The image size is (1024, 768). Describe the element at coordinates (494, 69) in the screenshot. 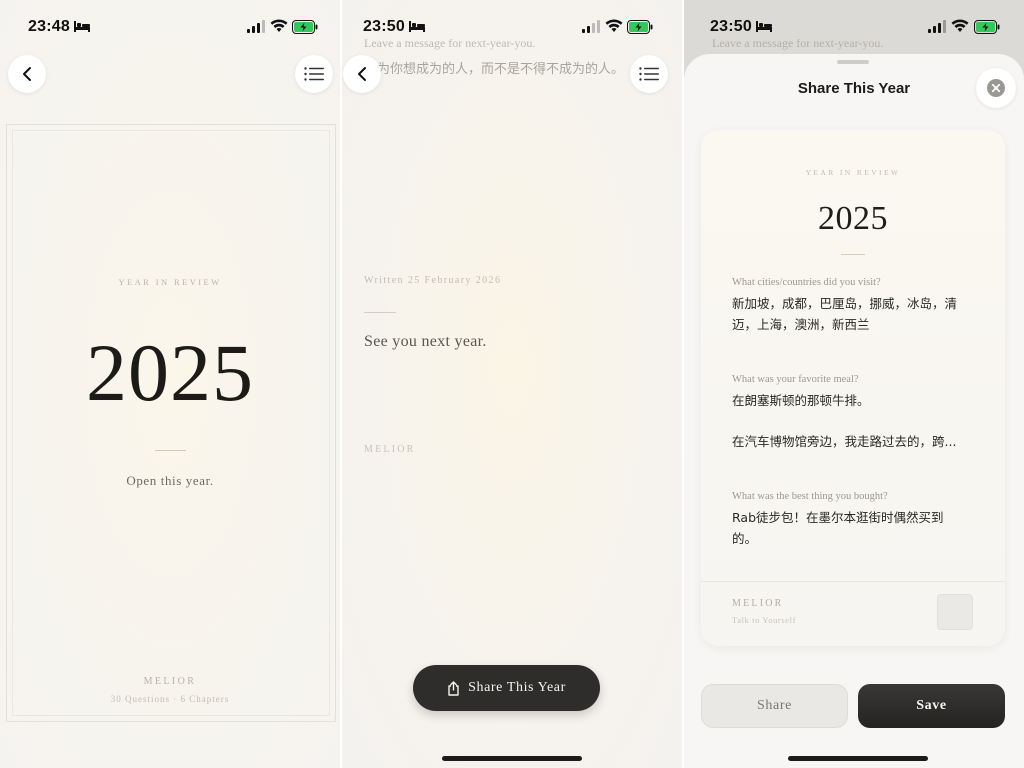

I see `faded-message-line: 因为你想成为的人，而不是不得不成为的人。` at that location.